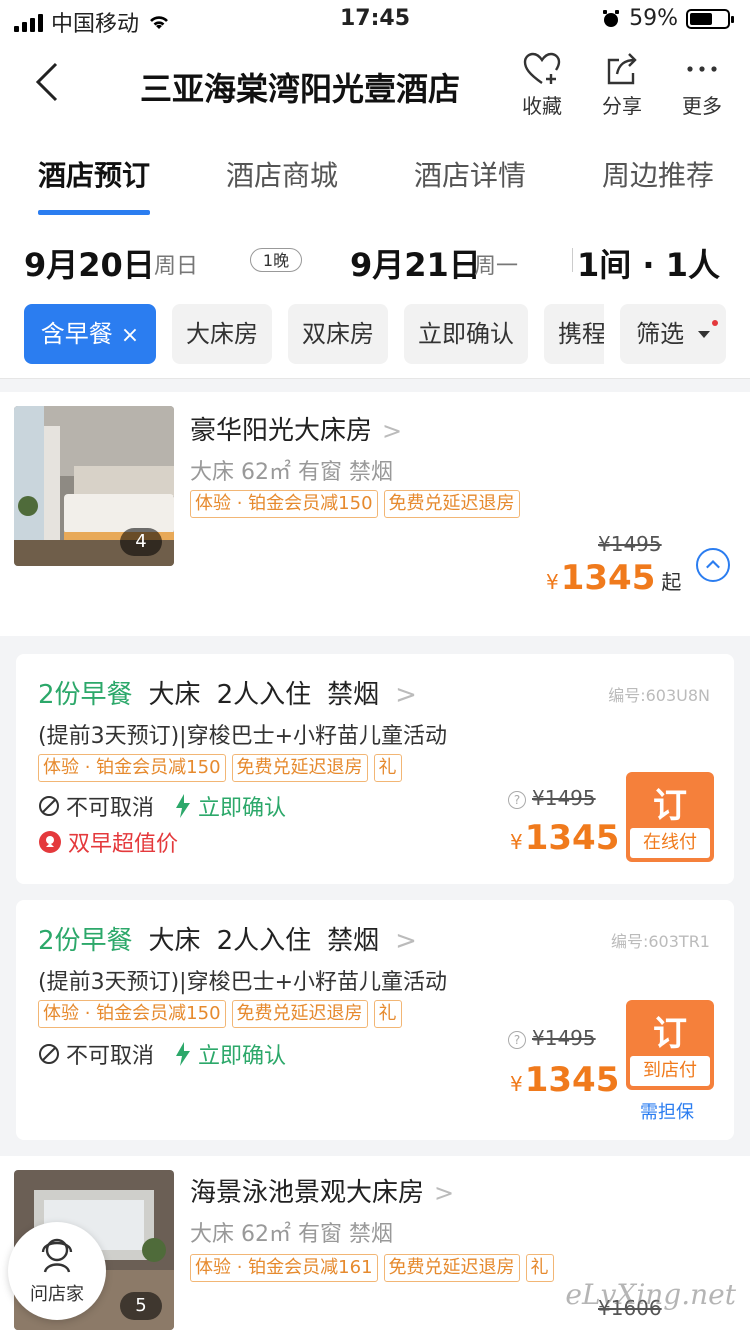 This screenshot has width=750, height=1334. What do you see at coordinates (94, 486) in the screenshot?
I see `room-photo: 4` at bounding box center [94, 486].